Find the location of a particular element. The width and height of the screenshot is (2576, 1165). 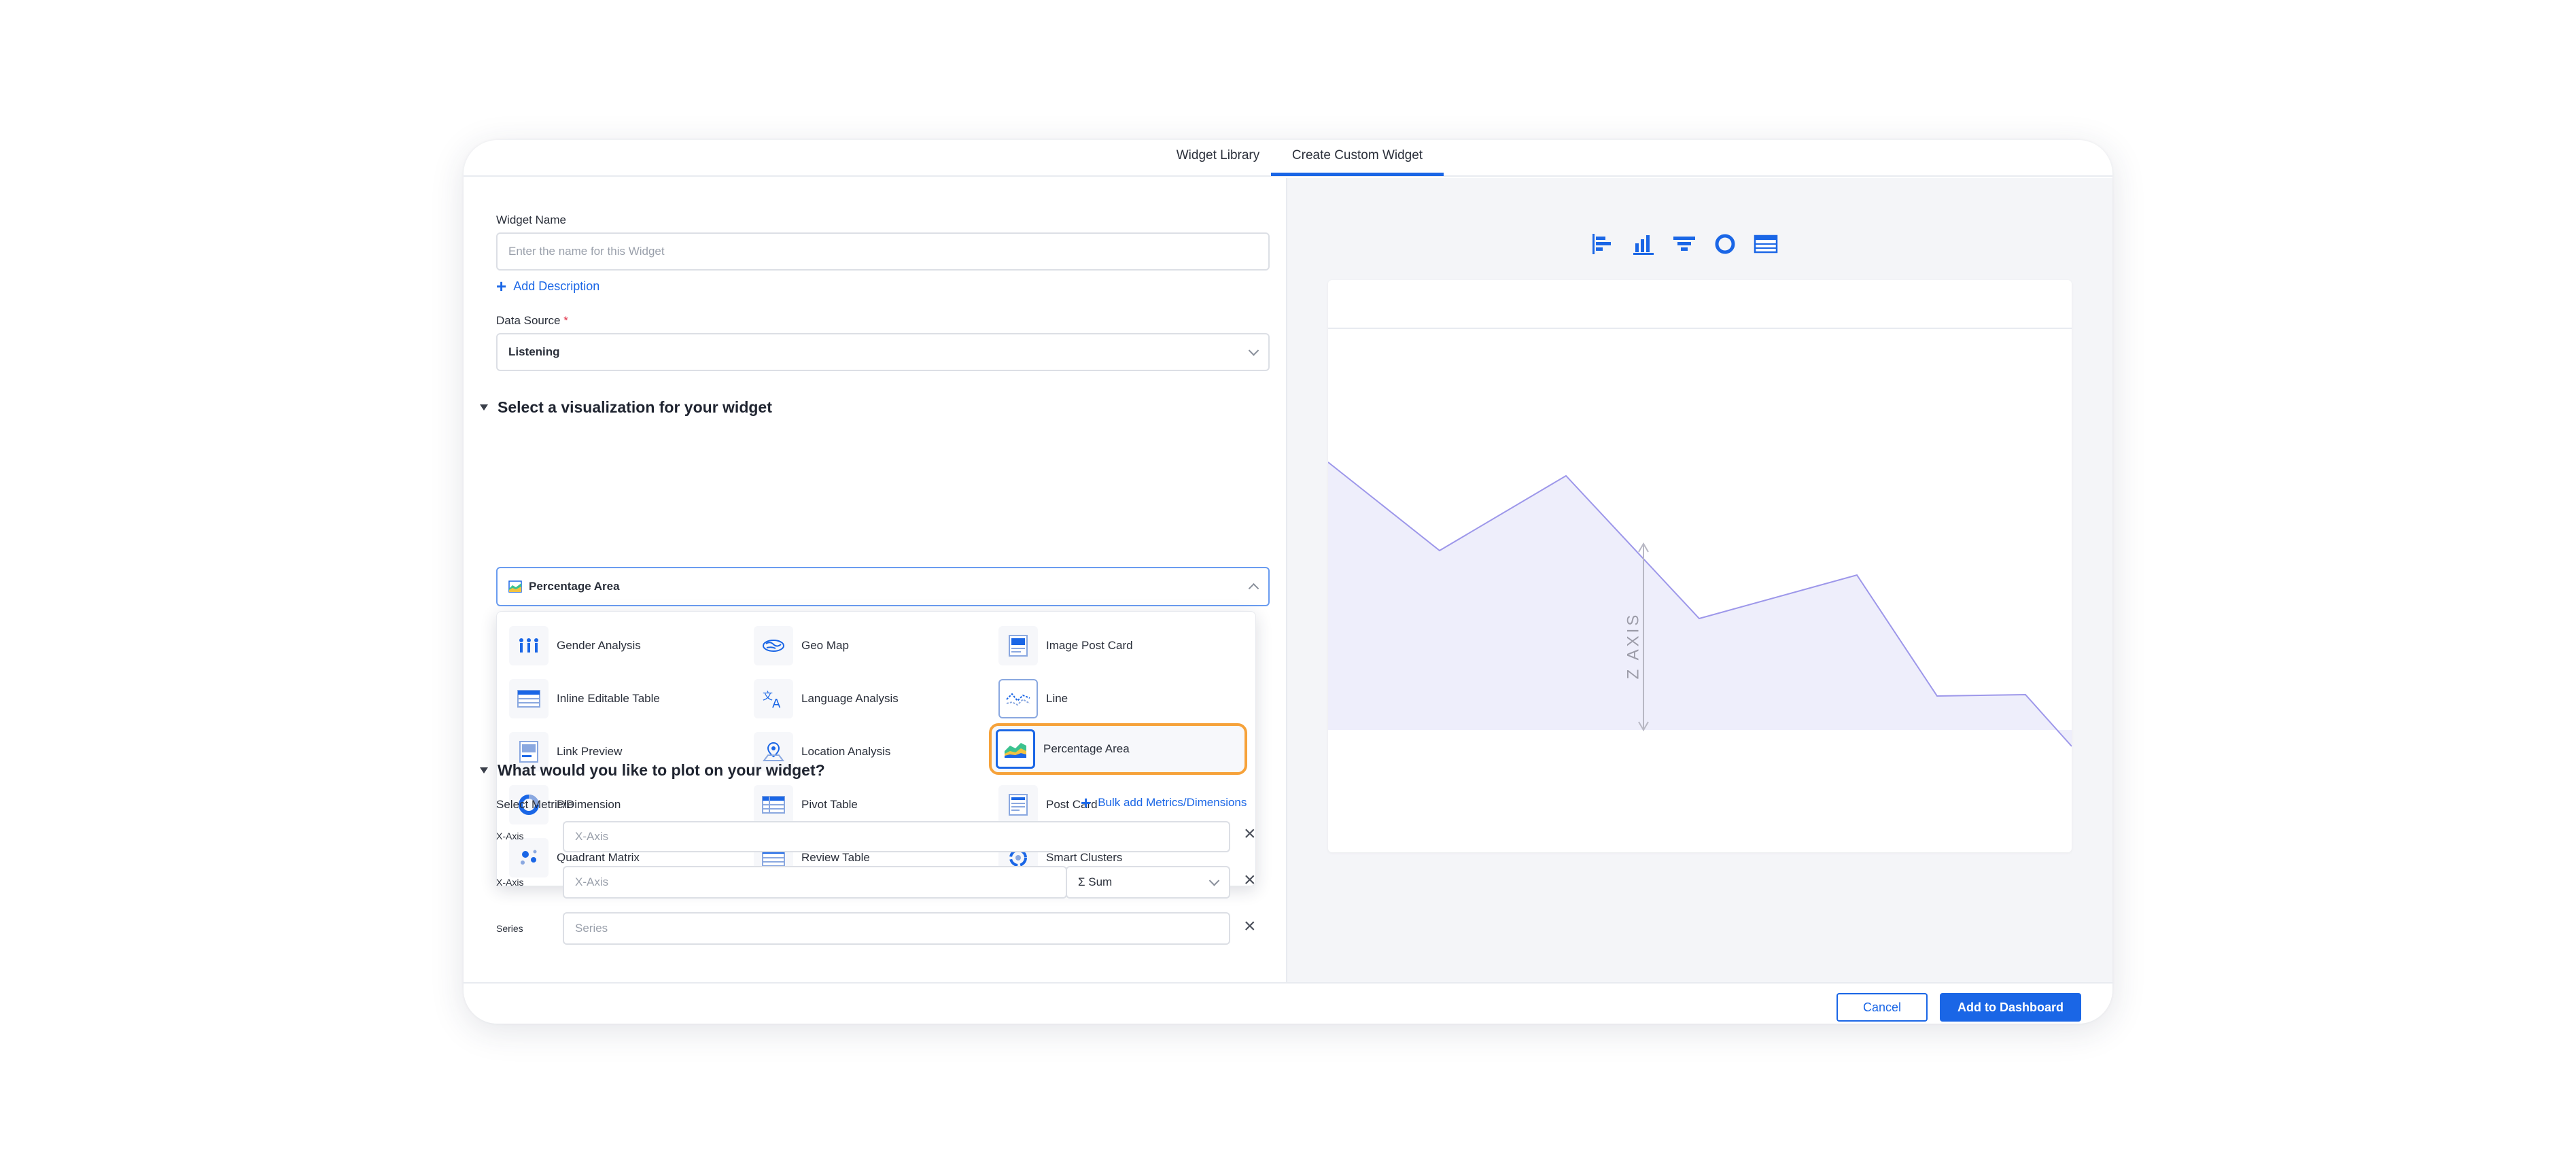

add-description-link: + Add Description is located at coordinates (547, 286).